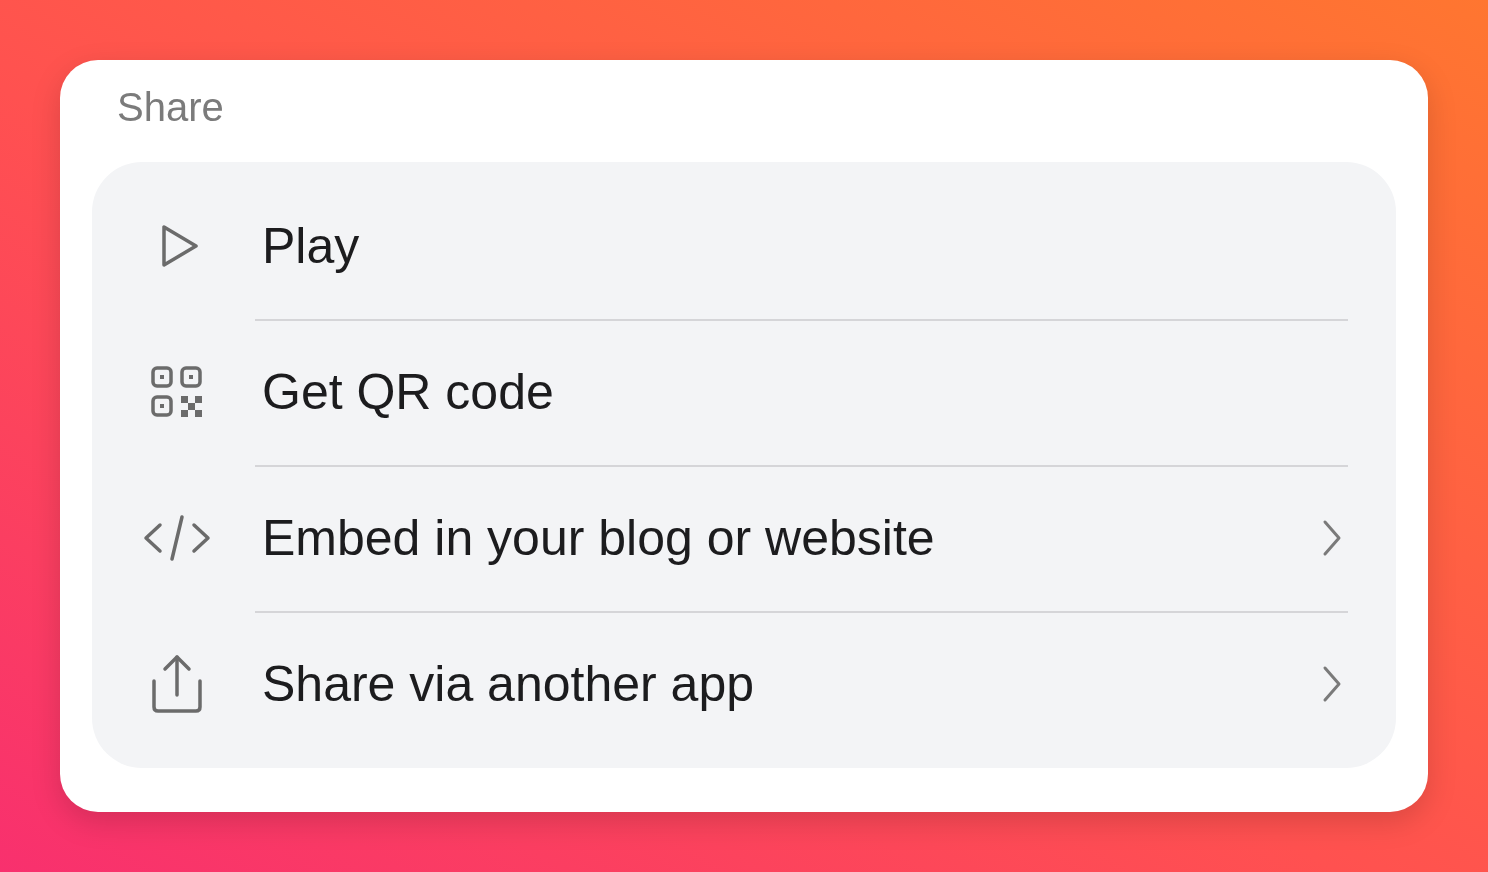 Image resolution: width=1488 pixels, height=872 pixels. Describe the element at coordinates (744, 684) in the screenshot. I see `menu-item: Share via another app` at that location.